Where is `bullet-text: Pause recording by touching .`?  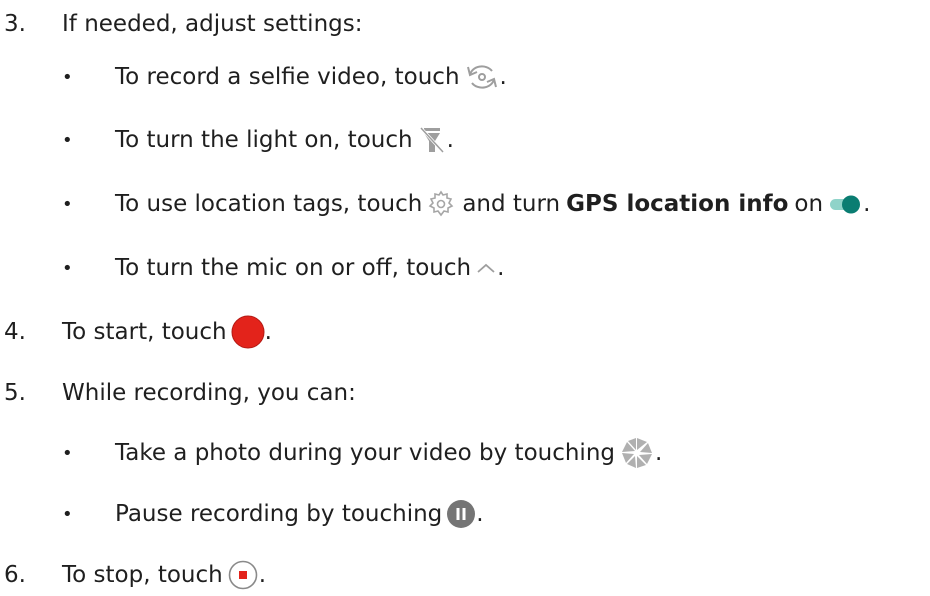
bullet-text: Pause recording by touching . is located at coordinates (299, 514).